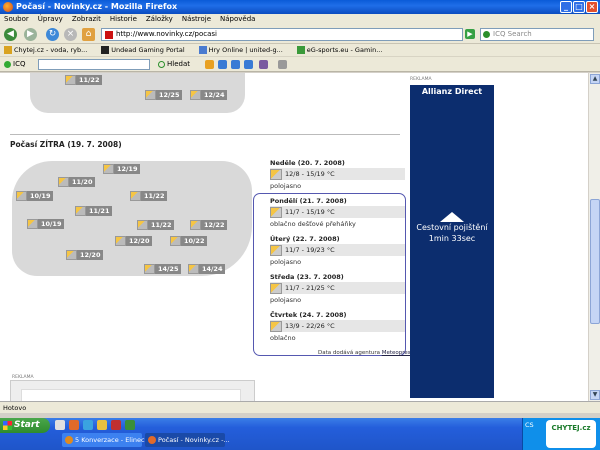  I want to click on folder-icon, so click(102, 425).